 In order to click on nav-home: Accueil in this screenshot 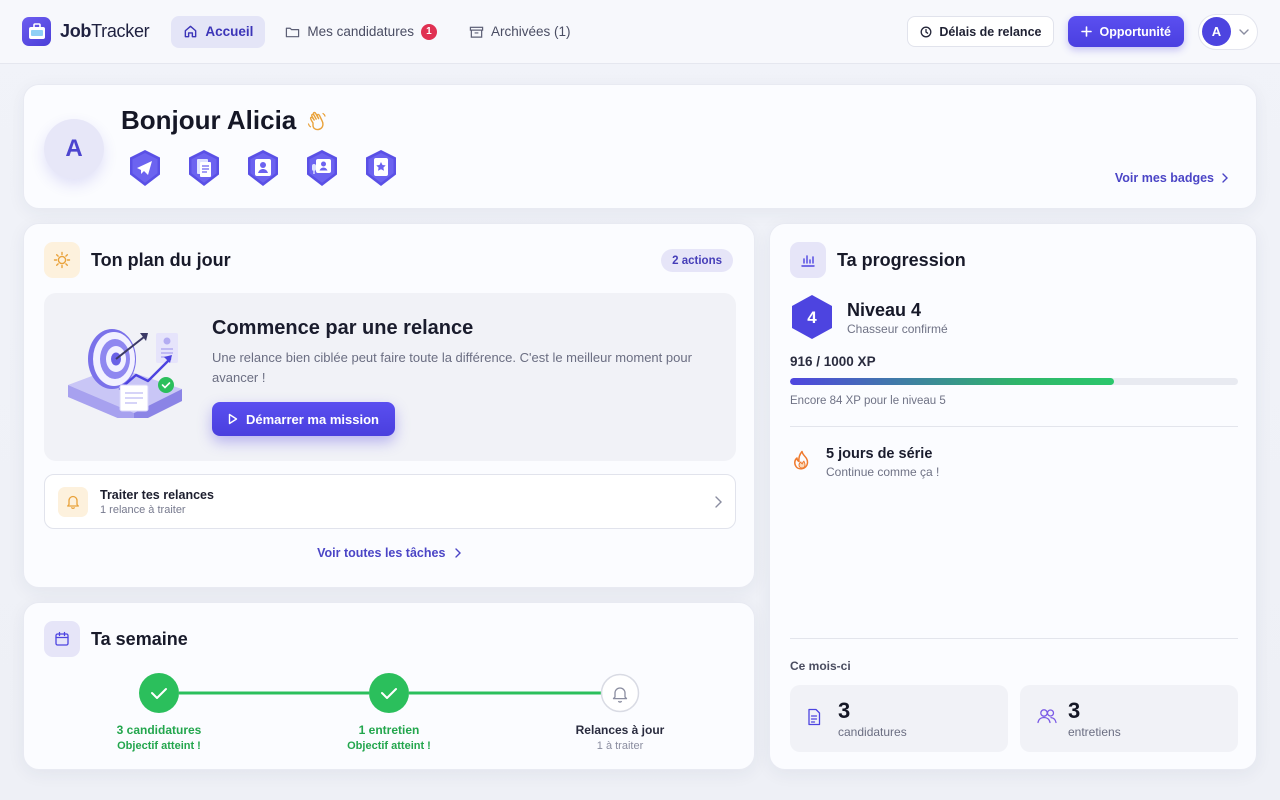, I will do `click(218, 31)`.